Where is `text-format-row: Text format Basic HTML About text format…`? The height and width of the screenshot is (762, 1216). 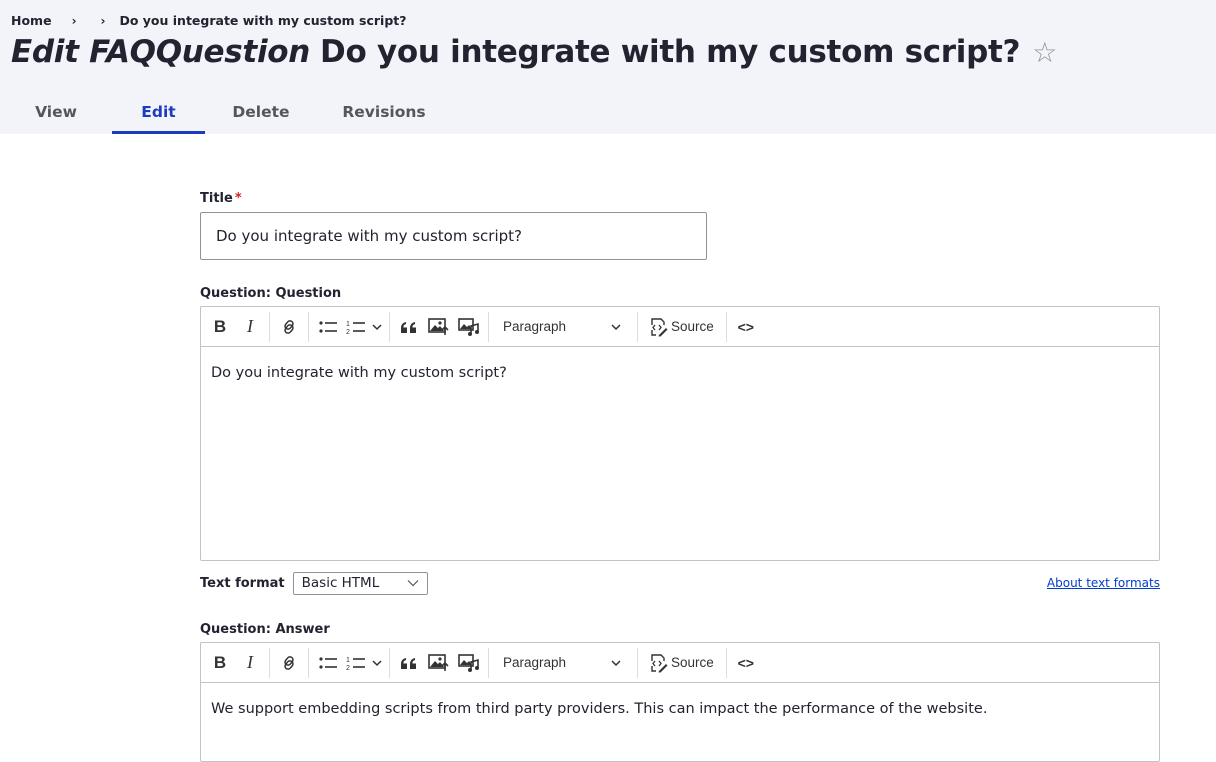
text-format-row: Text format Basic HTML About text format… is located at coordinates (680, 583).